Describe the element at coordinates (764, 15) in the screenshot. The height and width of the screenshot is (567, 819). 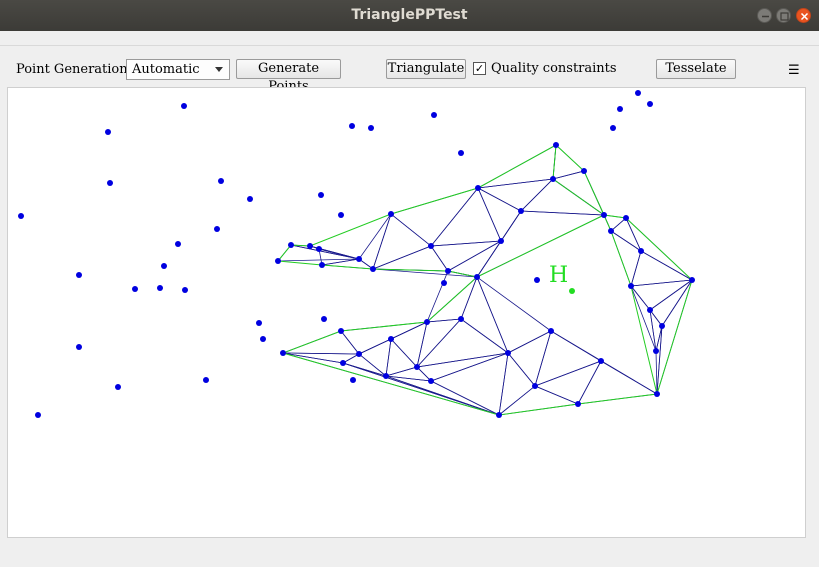
I see `minimize-button` at that location.